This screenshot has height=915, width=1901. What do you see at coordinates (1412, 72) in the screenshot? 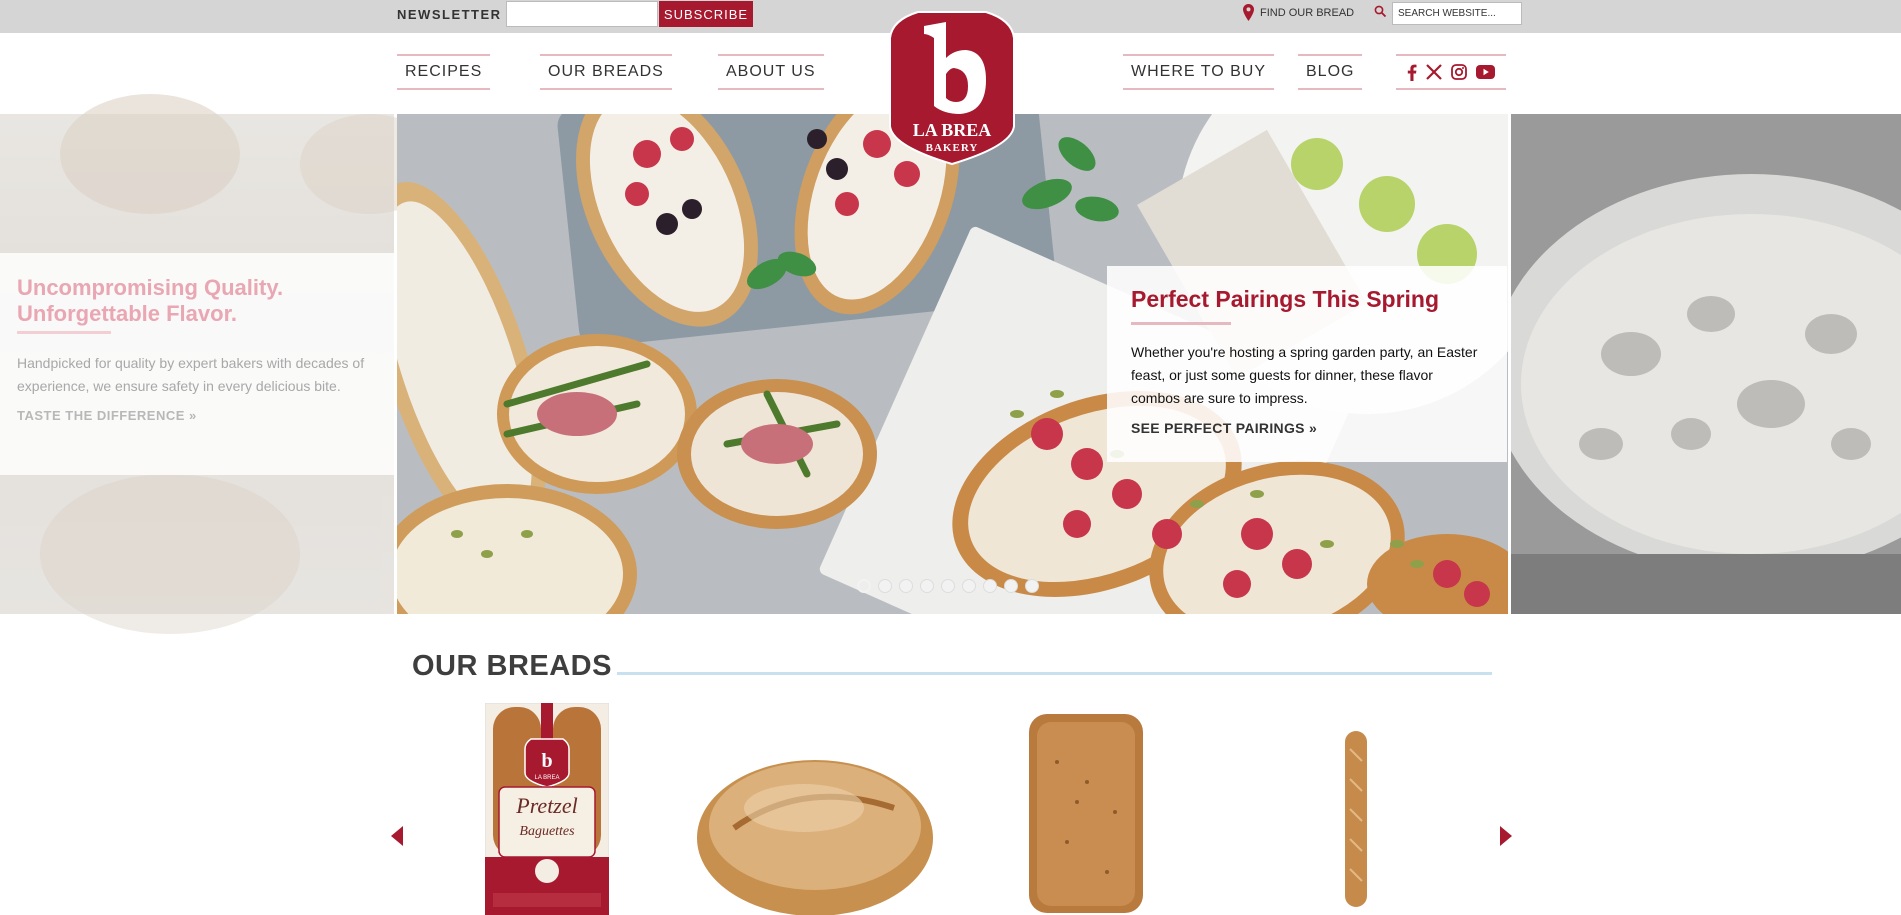
I see `facebook-icon` at bounding box center [1412, 72].